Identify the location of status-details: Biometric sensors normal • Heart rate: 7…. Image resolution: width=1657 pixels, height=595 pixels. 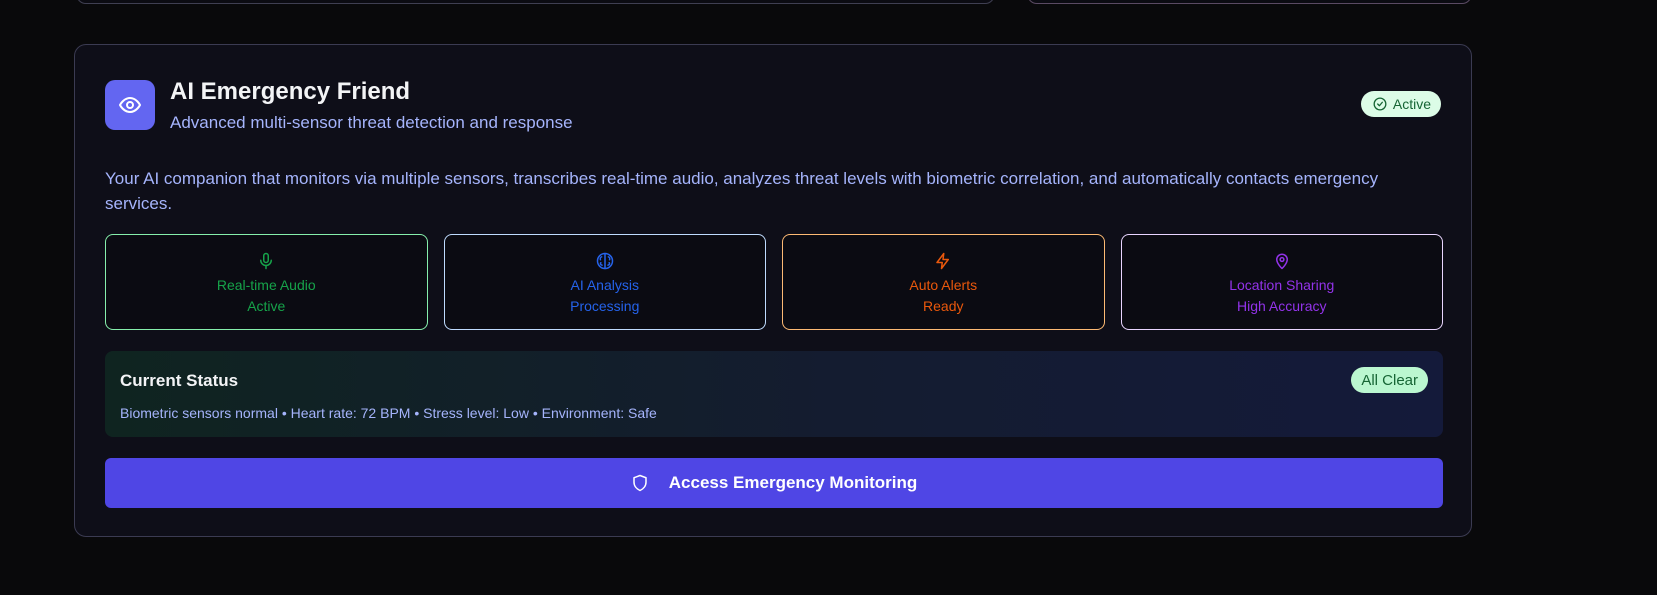
(388, 413).